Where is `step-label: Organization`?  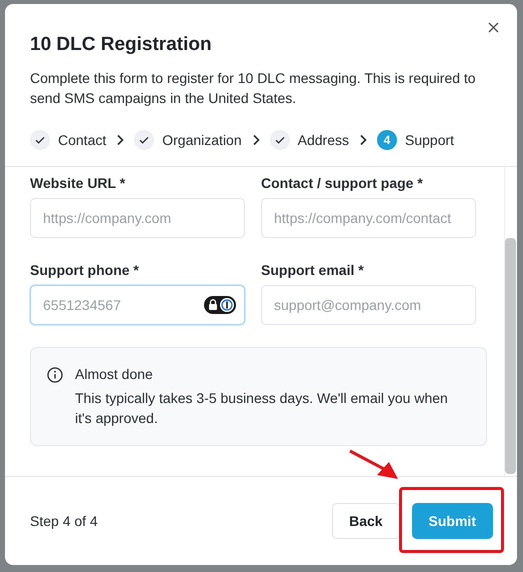 step-label: Organization is located at coordinates (202, 140).